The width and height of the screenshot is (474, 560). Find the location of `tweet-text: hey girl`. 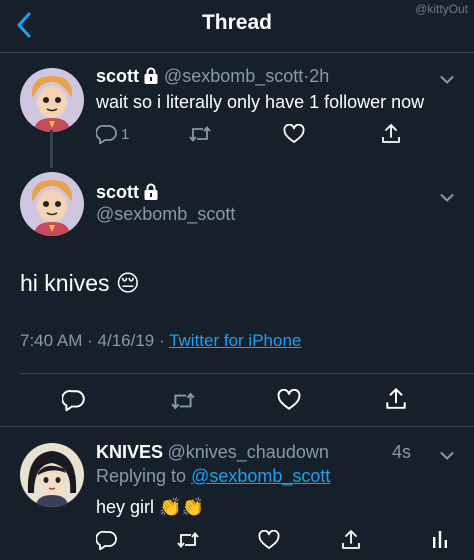

tweet-text: hey girl is located at coordinates (125, 507).